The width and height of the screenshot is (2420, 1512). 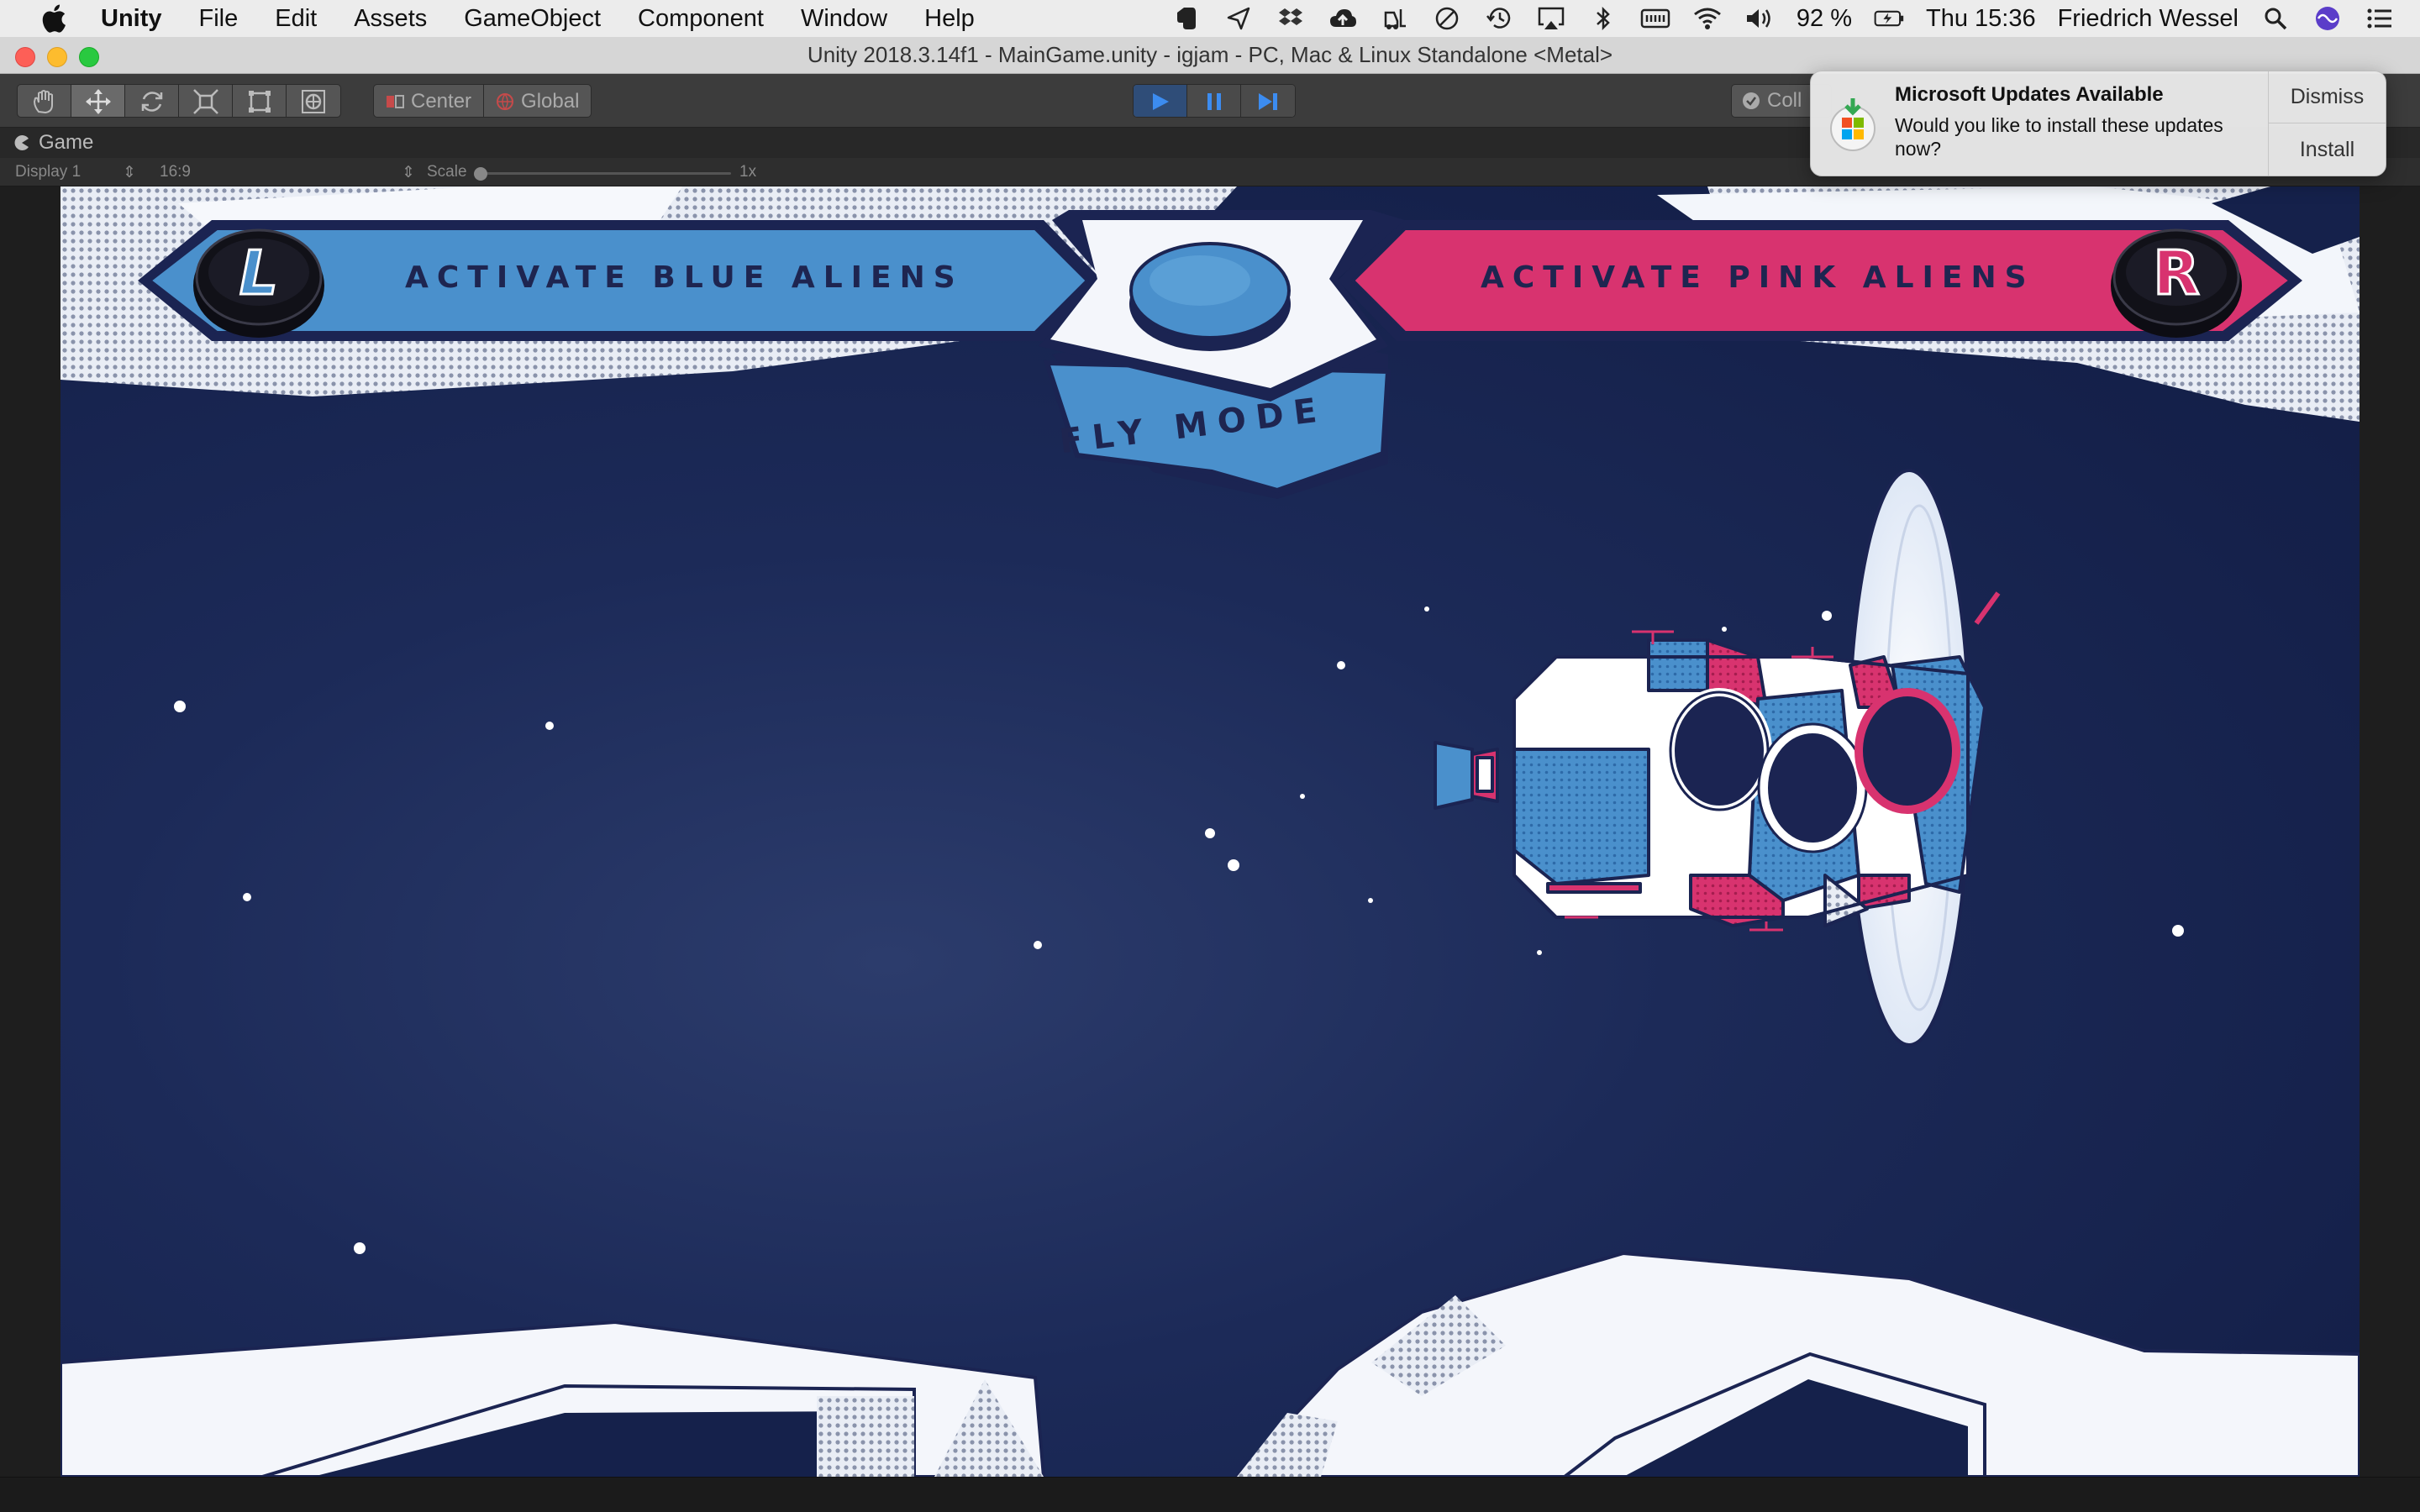 I want to click on pivot-center-label: Center, so click(x=441, y=101).